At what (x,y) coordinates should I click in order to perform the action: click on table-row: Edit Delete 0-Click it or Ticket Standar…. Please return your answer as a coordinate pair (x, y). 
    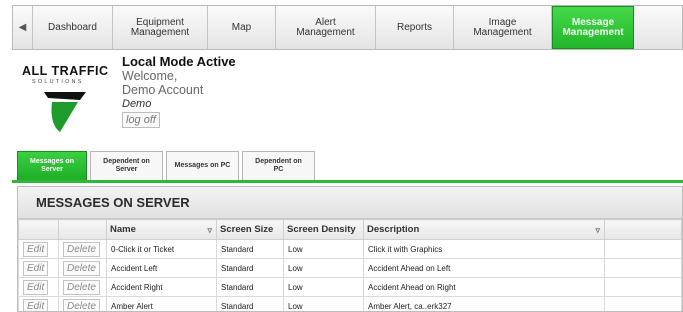
    Looking at the image, I should click on (350, 249).